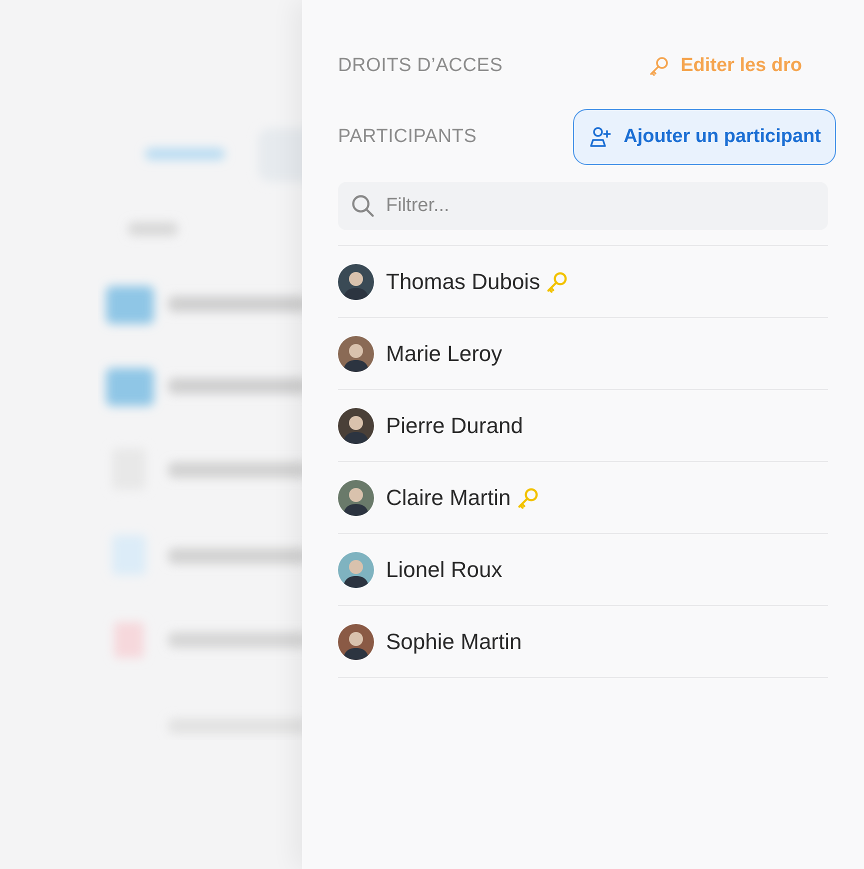 Image resolution: width=864 pixels, height=869 pixels. What do you see at coordinates (583, 642) in the screenshot?
I see `participant-row: Sophie Martin` at bounding box center [583, 642].